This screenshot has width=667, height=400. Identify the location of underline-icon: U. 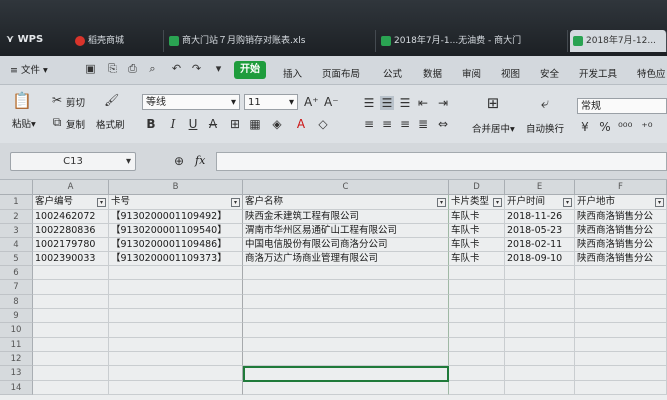
(193, 124).